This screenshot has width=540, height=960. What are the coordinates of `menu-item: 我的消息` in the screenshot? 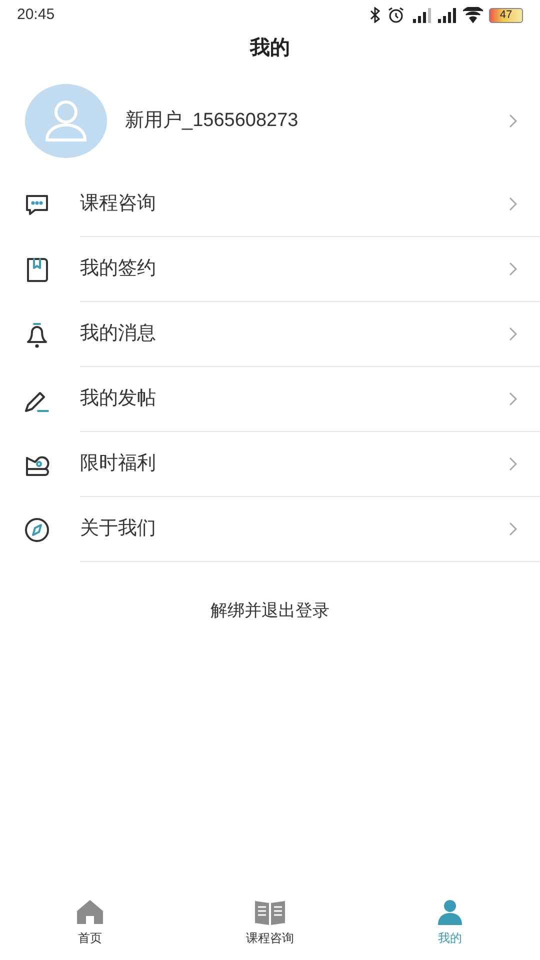 It's located at (270, 334).